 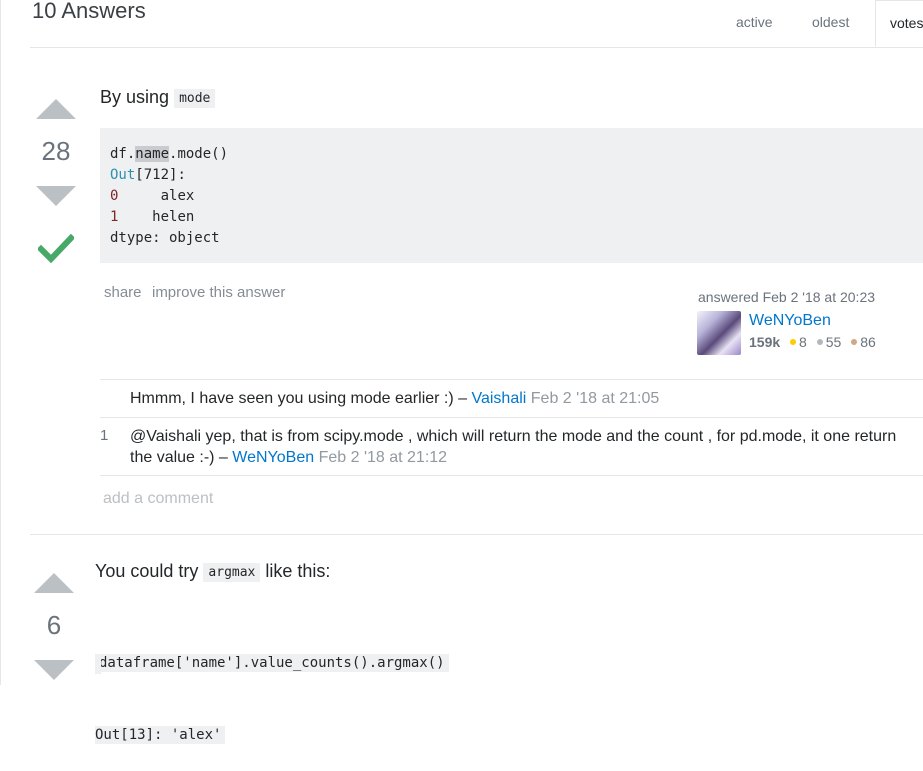 What do you see at coordinates (158, 499) in the screenshot?
I see `add-comment-link: add a comment` at bounding box center [158, 499].